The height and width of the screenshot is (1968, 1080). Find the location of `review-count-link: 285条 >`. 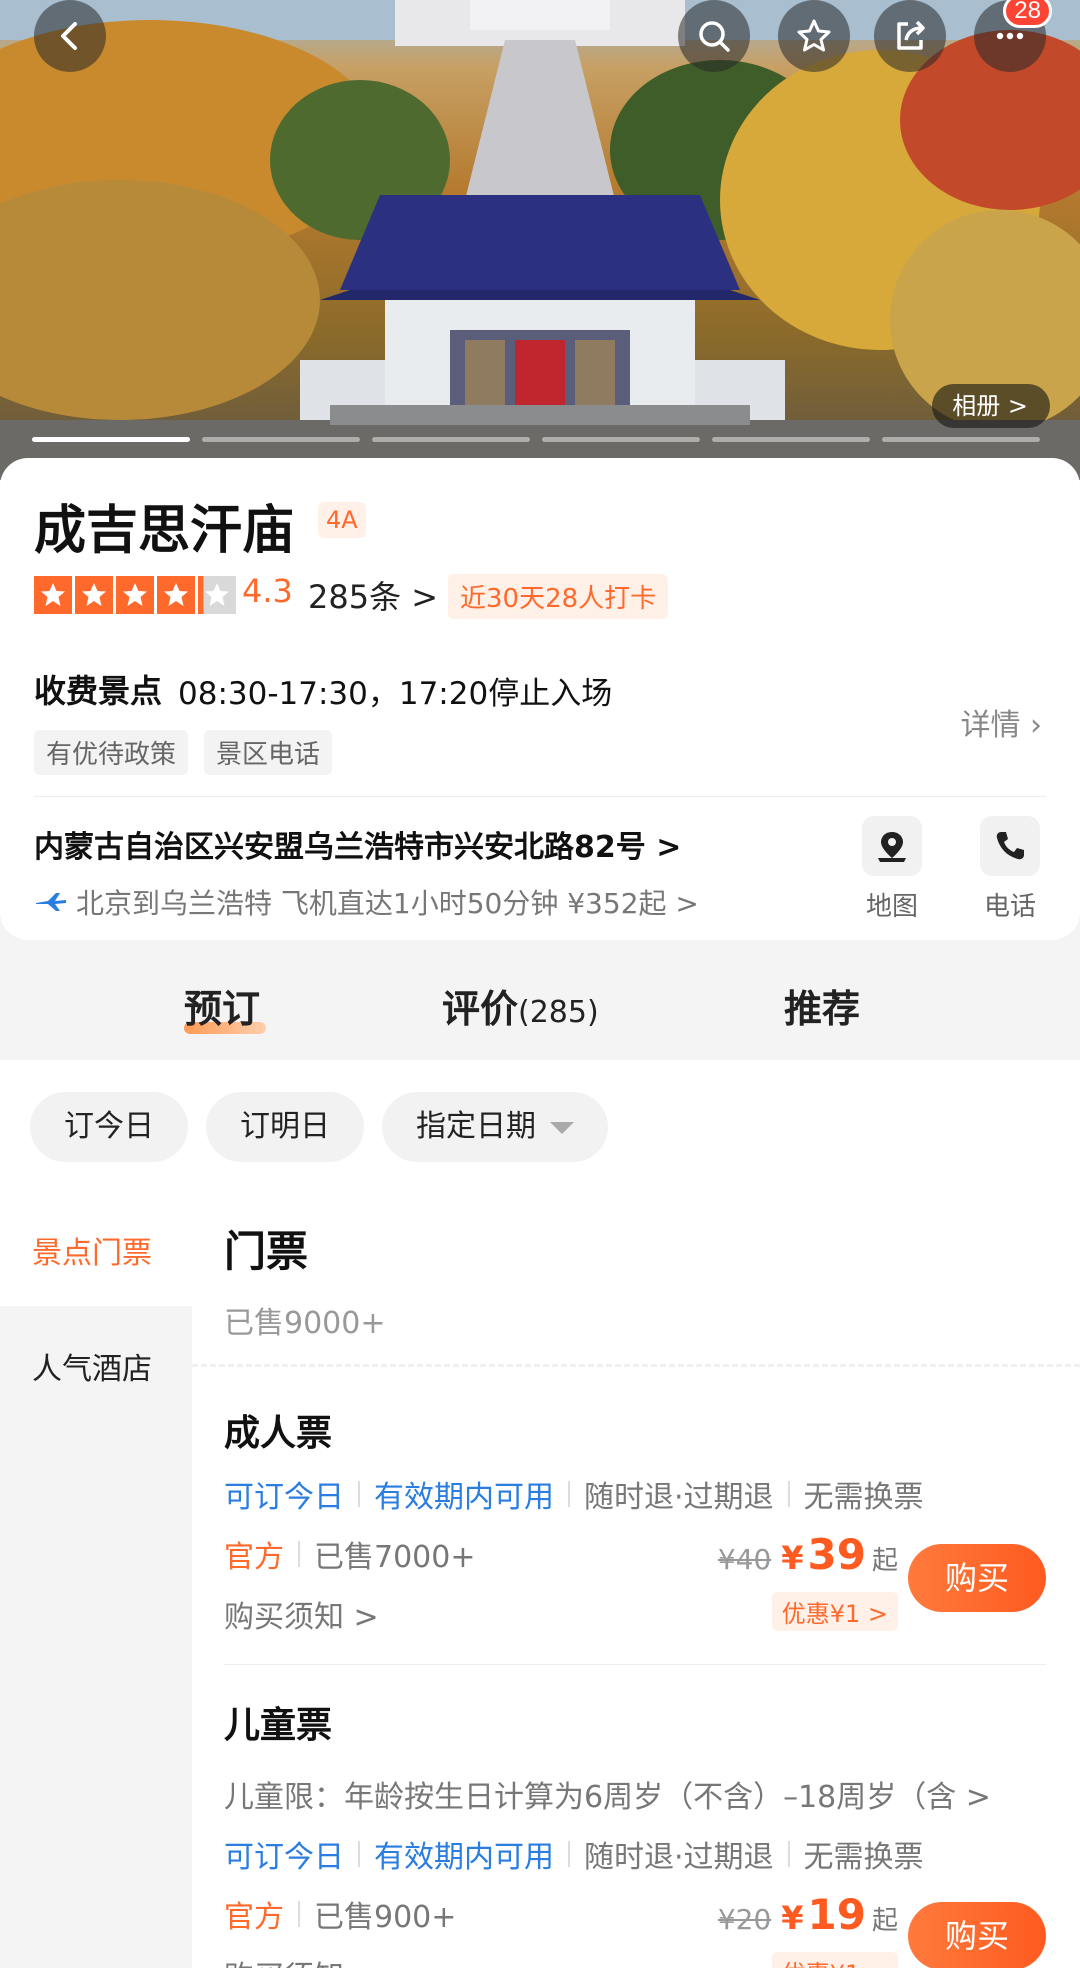

review-count-link: 285条 > is located at coordinates (373, 595).